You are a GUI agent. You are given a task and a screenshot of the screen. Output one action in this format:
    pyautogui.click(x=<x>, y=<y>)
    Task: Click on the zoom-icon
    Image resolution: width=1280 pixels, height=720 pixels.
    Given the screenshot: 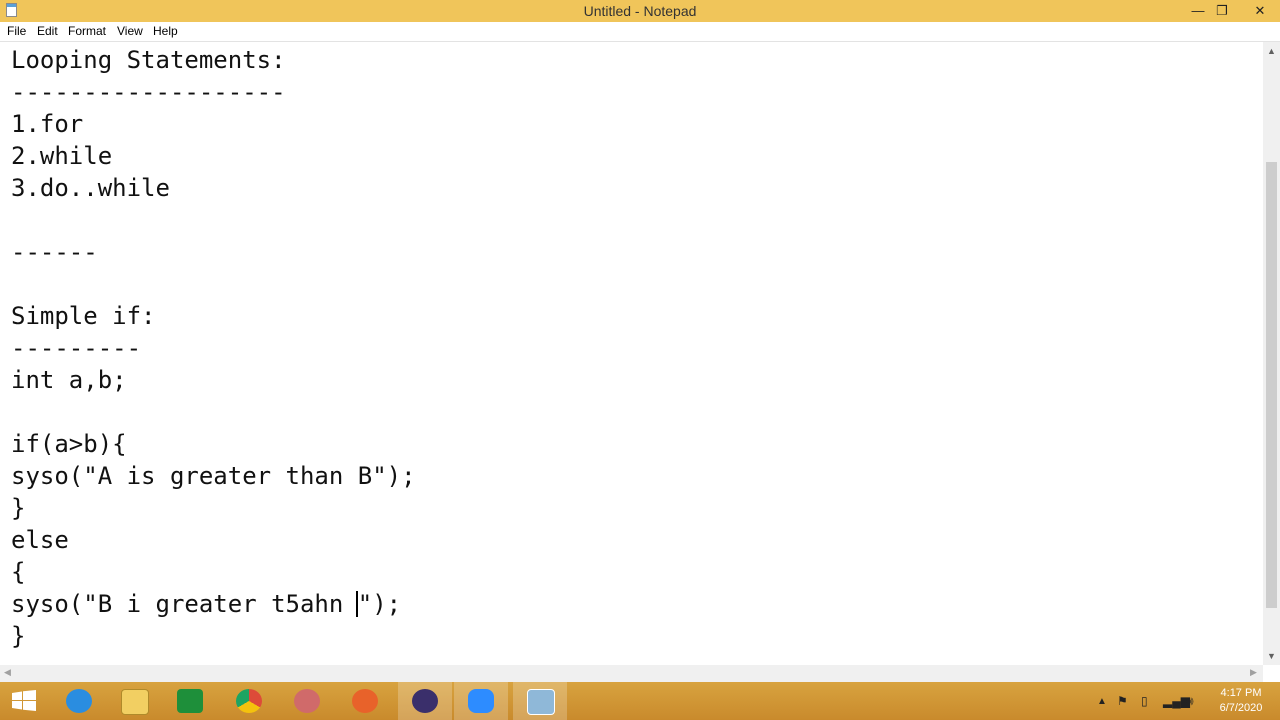 What is the action you would take?
    pyautogui.click(x=481, y=701)
    